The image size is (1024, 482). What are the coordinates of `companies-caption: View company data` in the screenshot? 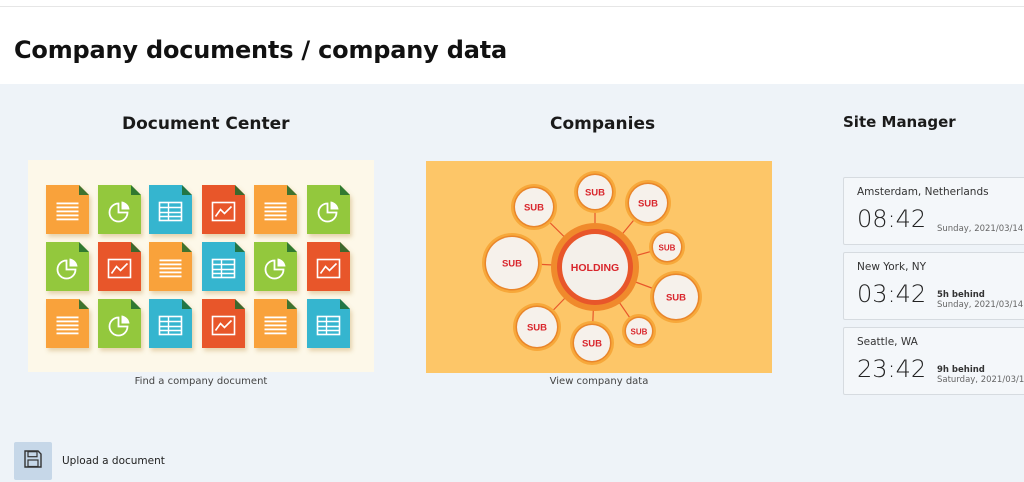 It's located at (599, 381).